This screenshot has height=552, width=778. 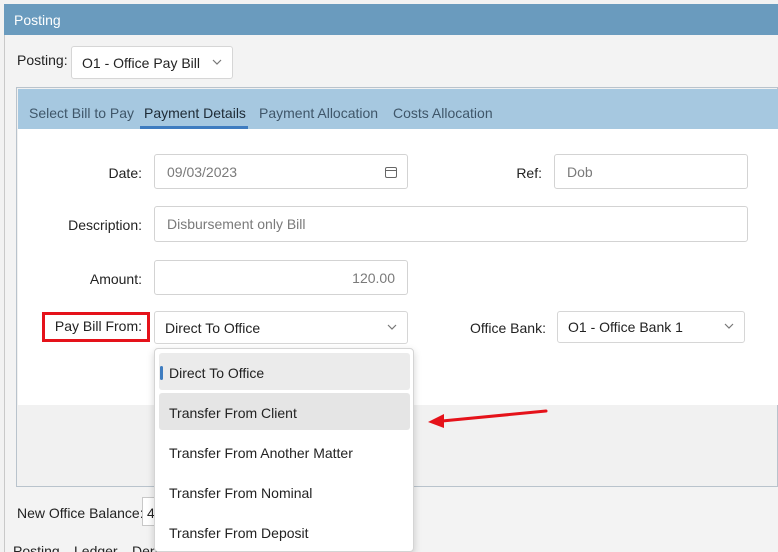 What do you see at coordinates (261, 453) in the screenshot?
I see `option-label: Transfer From Another Matter` at bounding box center [261, 453].